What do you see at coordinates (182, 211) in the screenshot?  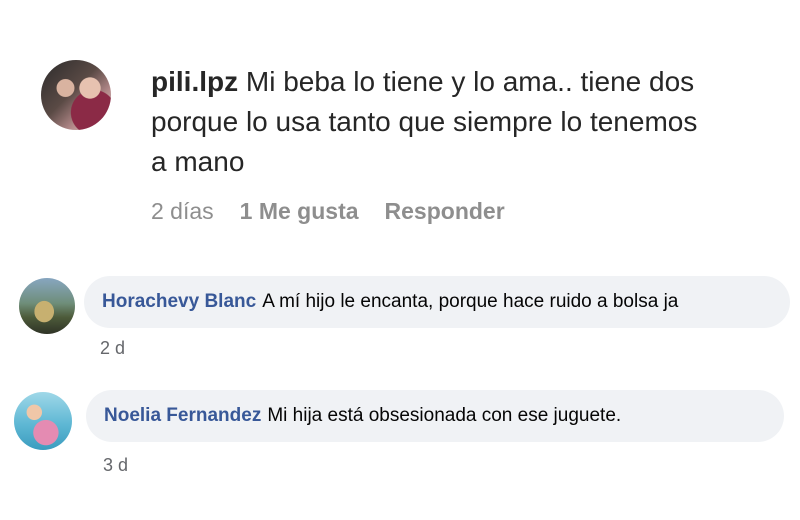 I see `comment-time: 2 días` at bounding box center [182, 211].